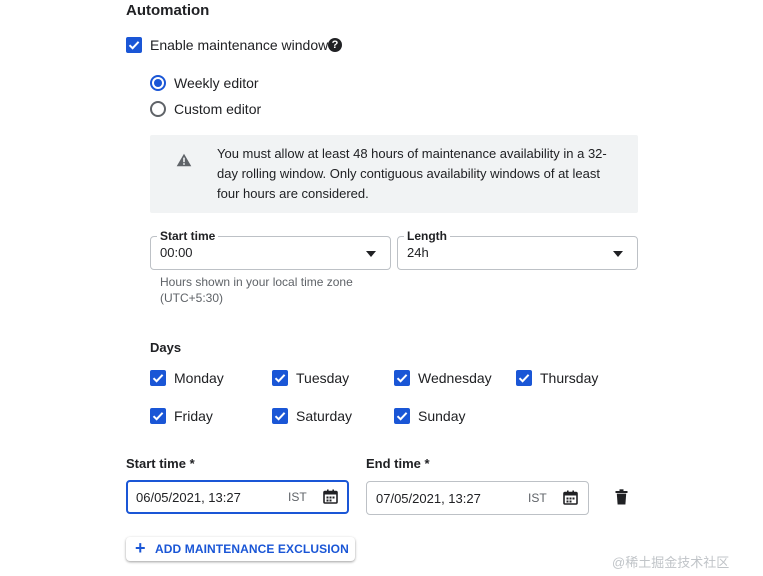  I want to click on watermark: @稀土掘金技术社区, so click(671, 562).